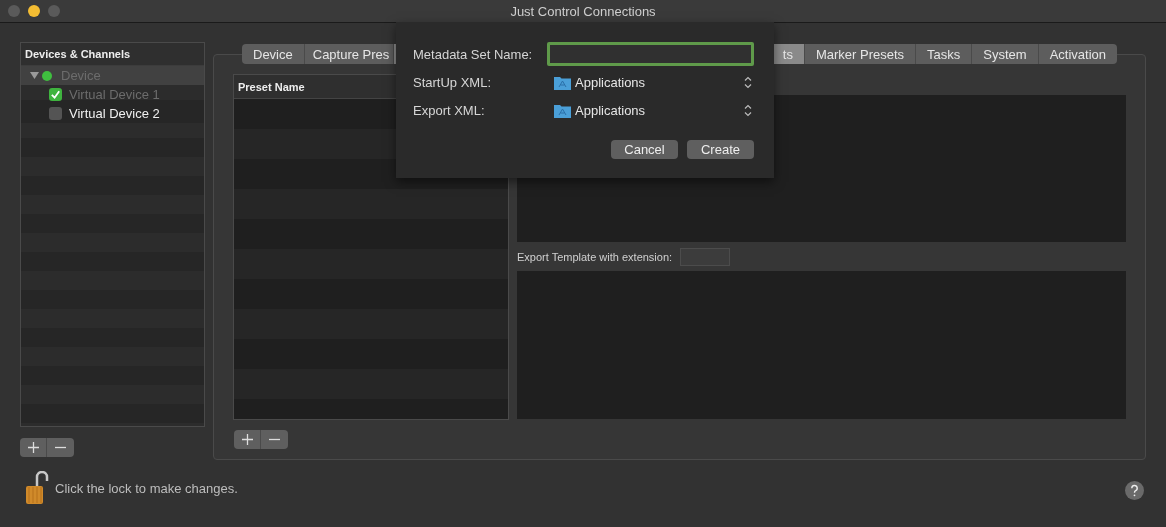 Image resolution: width=1166 pixels, height=527 pixels. I want to click on tab: Marker Presets, so click(860, 54).